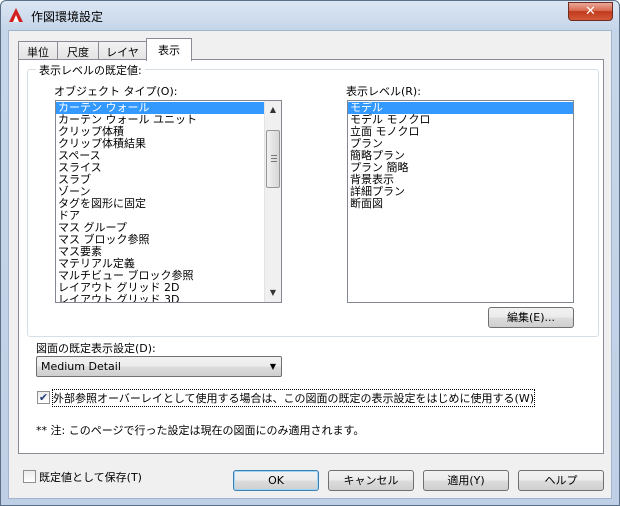 This screenshot has height=506, width=620. Describe the element at coordinates (168, 298) in the screenshot. I see `object-type-list-item: レイアウト グリッド 3D` at that location.